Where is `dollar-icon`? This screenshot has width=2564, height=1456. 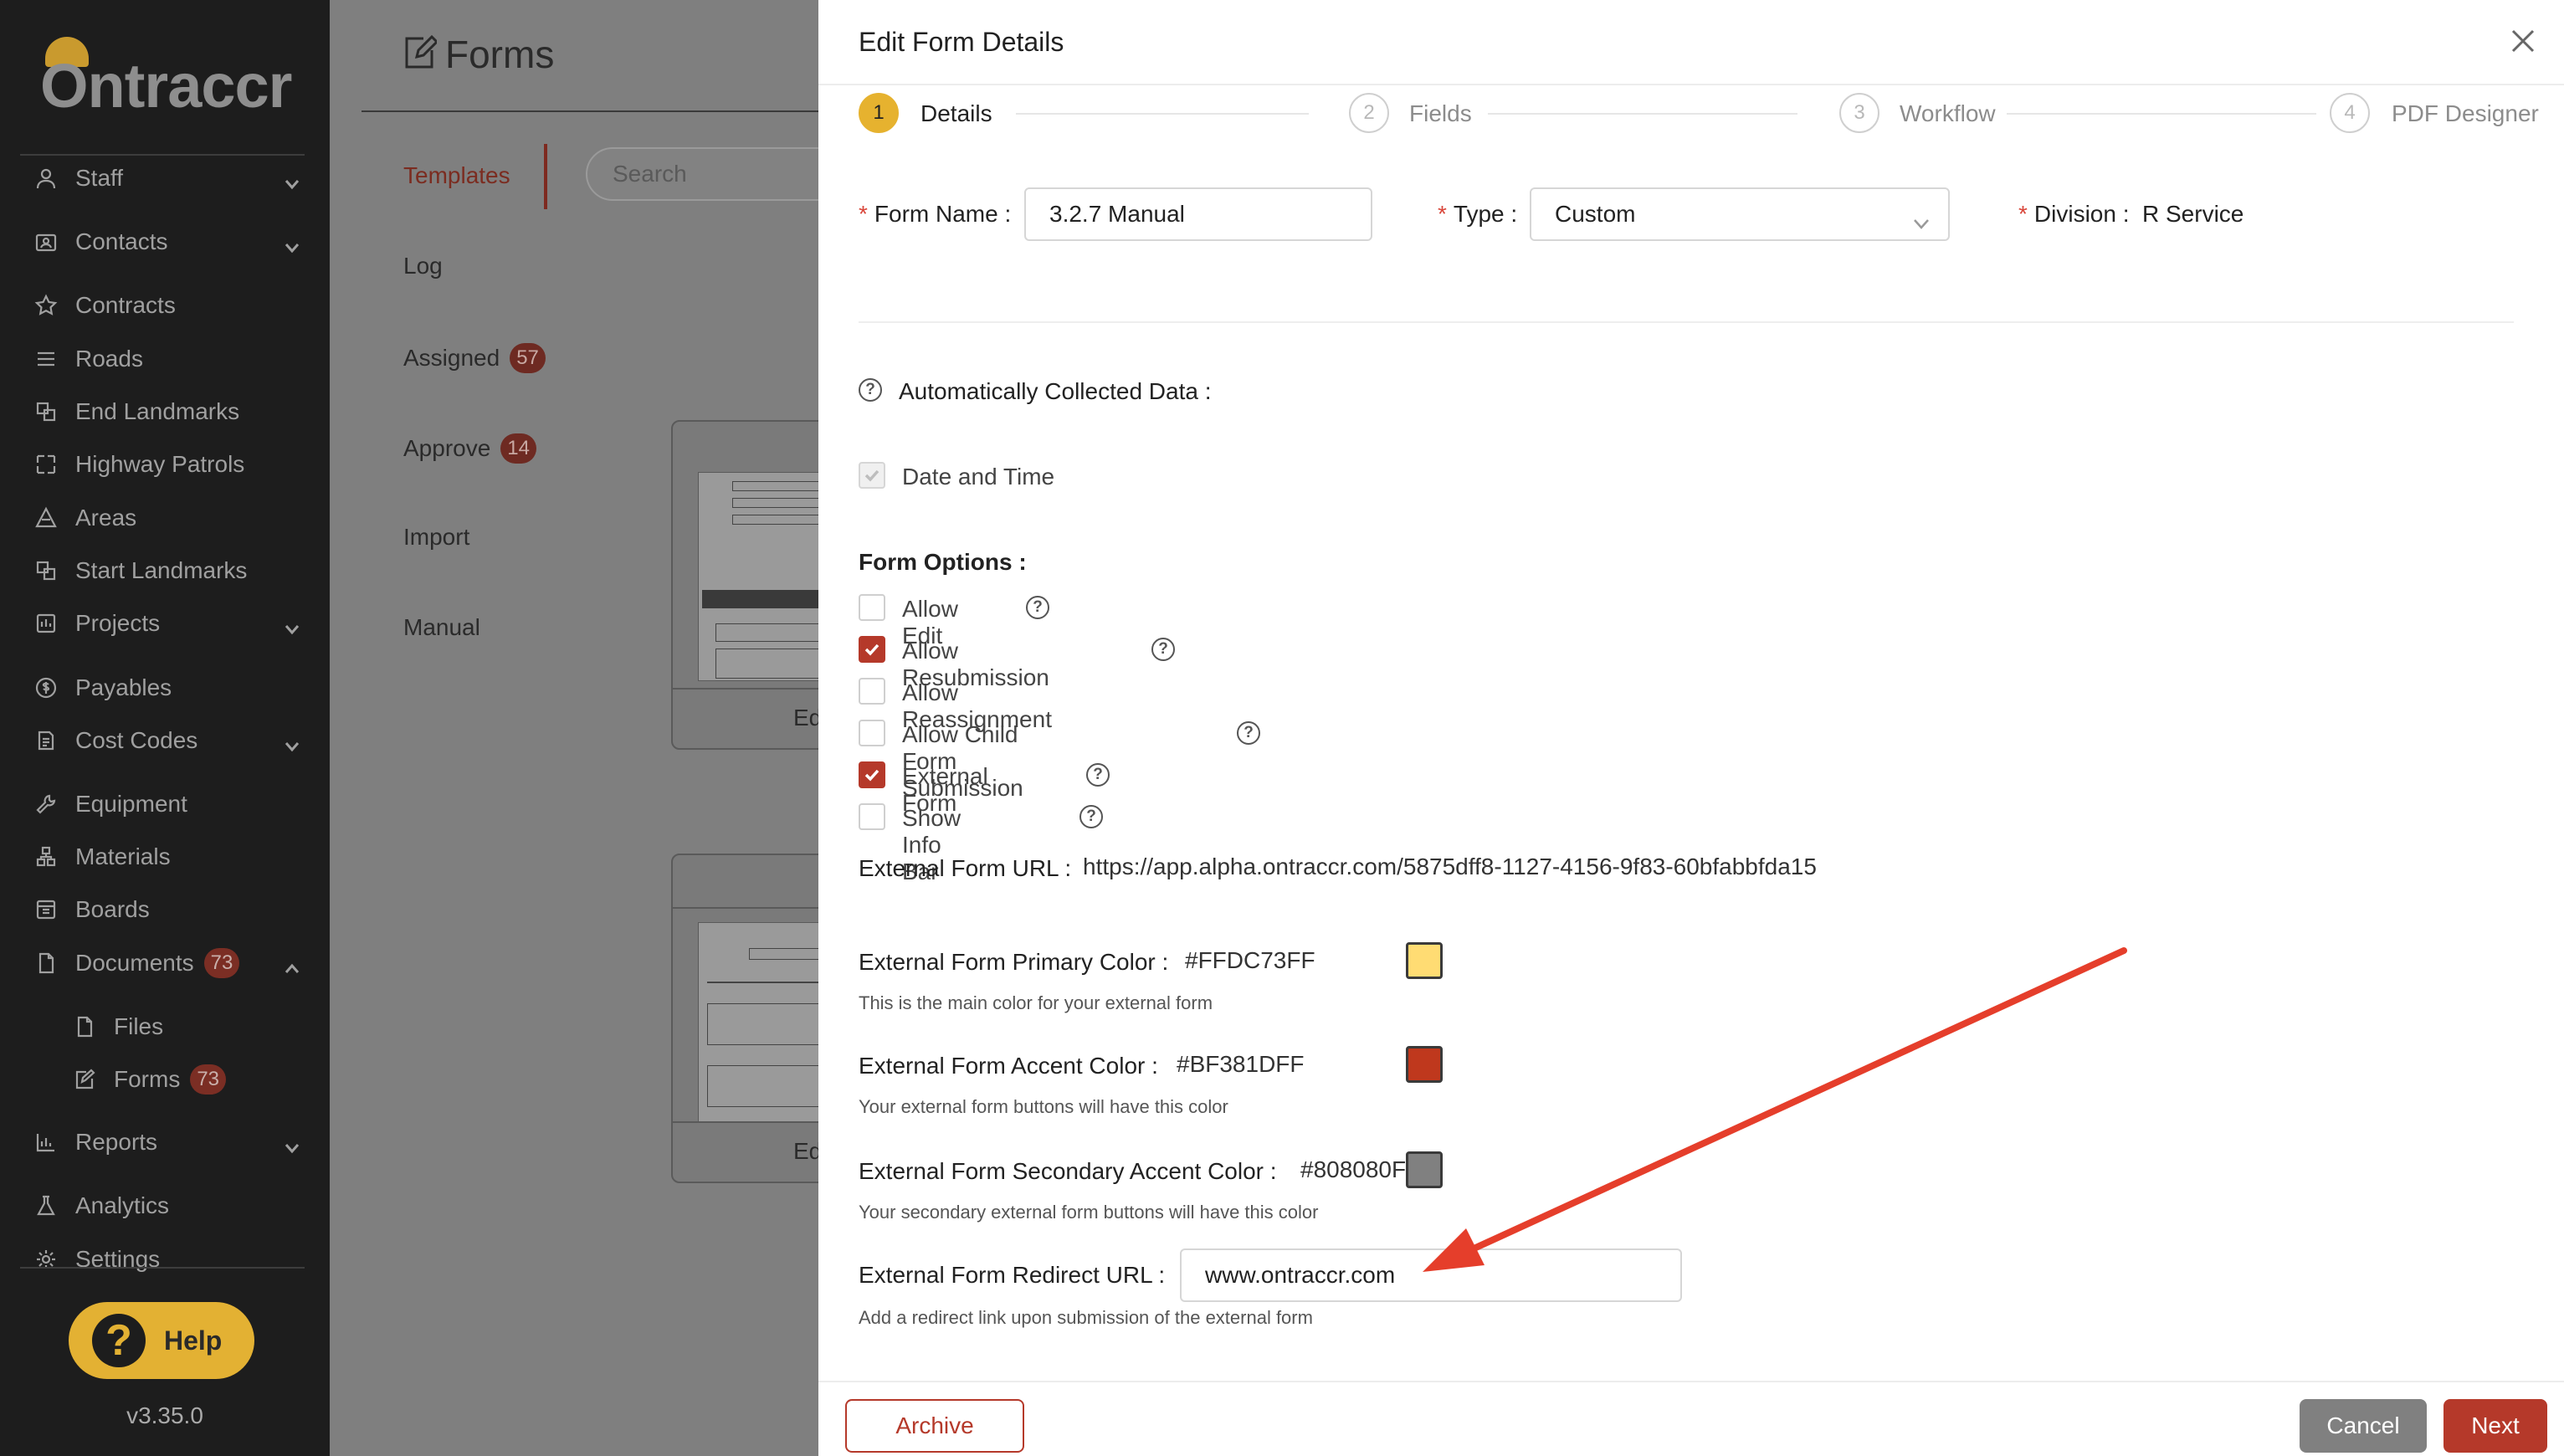
dollar-icon is located at coordinates (46, 687).